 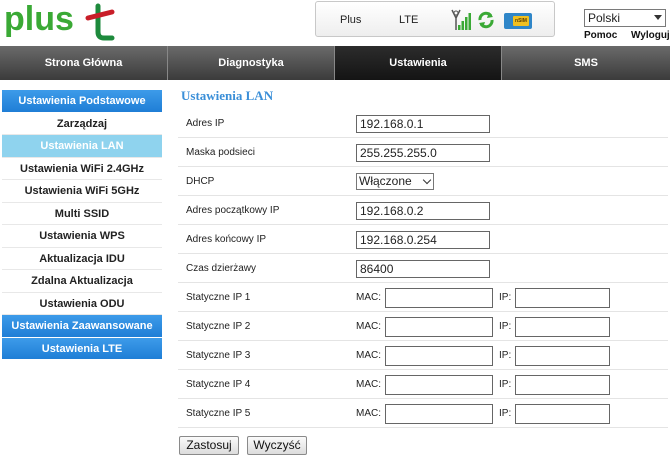 What do you see at coordinates (82, 101) in the screenshot?
I see `sidebar-item-basic-settings: Ustawienia Podstawowe` at bounding box center [82, 101].